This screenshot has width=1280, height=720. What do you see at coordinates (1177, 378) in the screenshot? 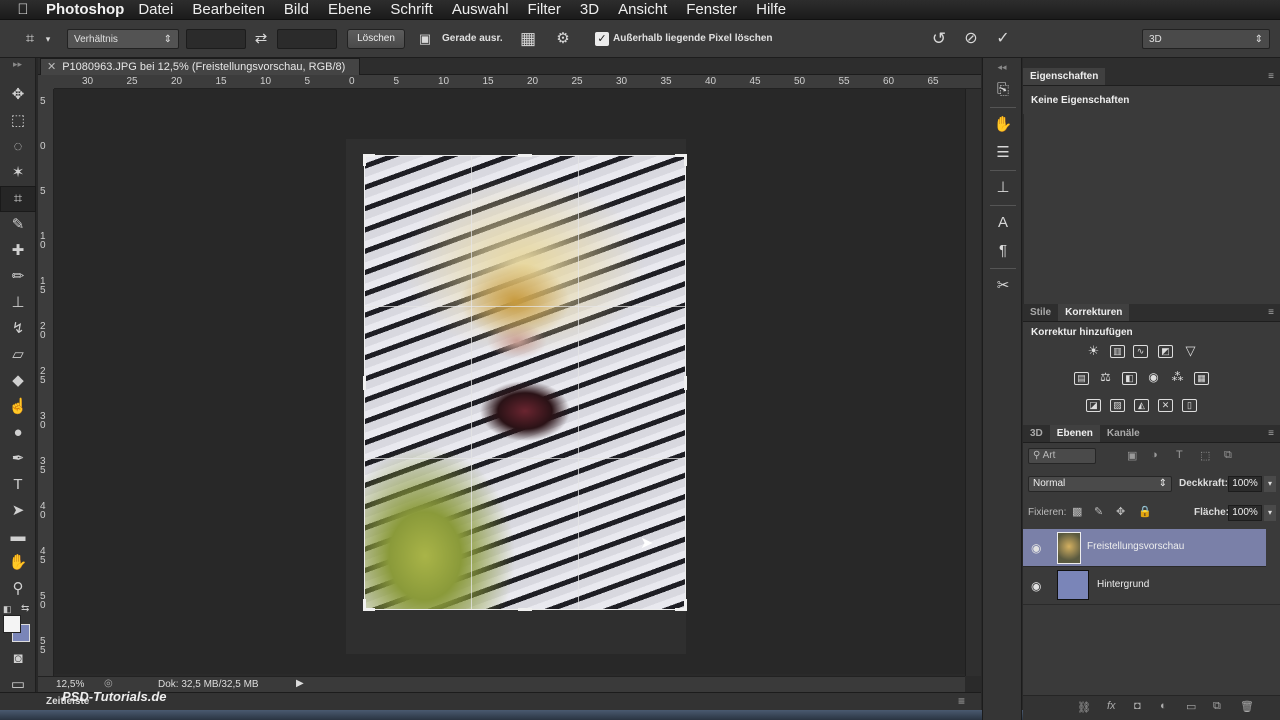
I see `channel-mixer-icon: ⁂` at bounding box center [1177, 378].